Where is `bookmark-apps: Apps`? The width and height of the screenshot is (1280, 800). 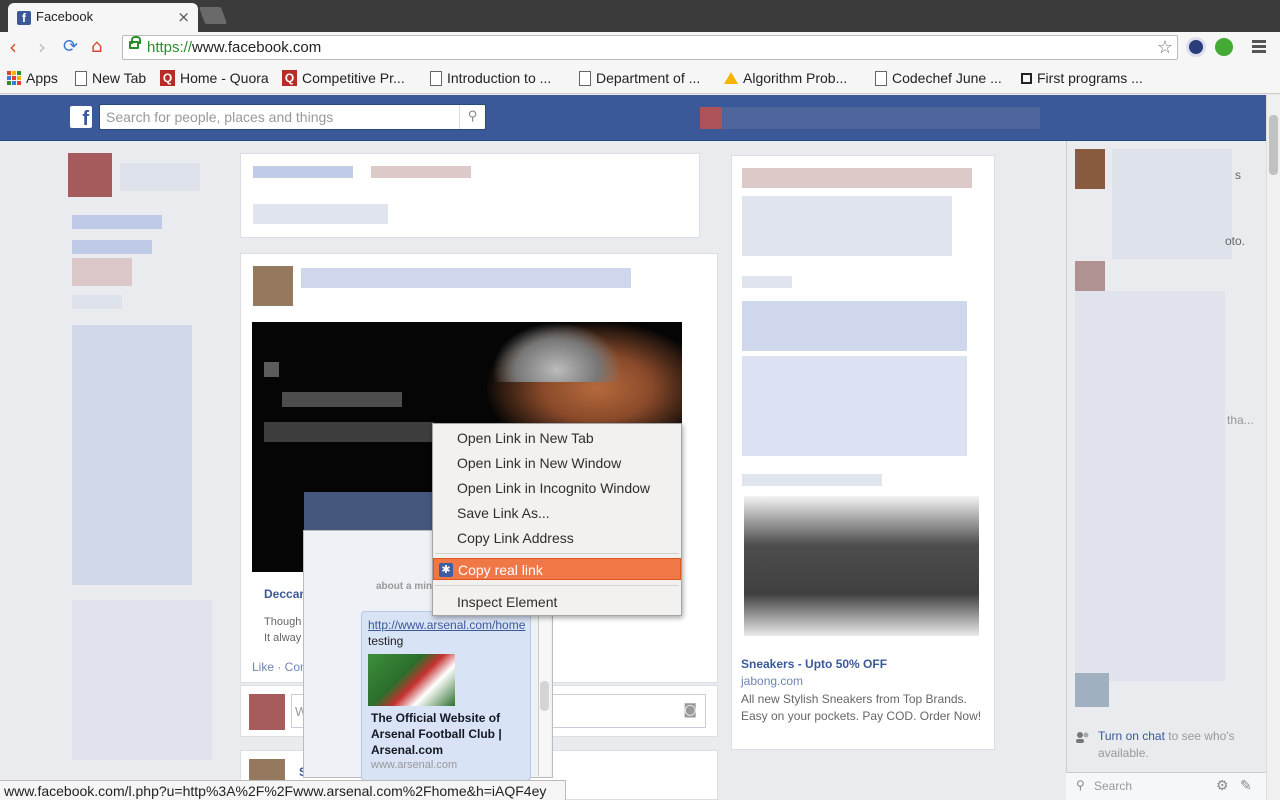 bookmark-apps: Apps is located at coordinates (32, 78).